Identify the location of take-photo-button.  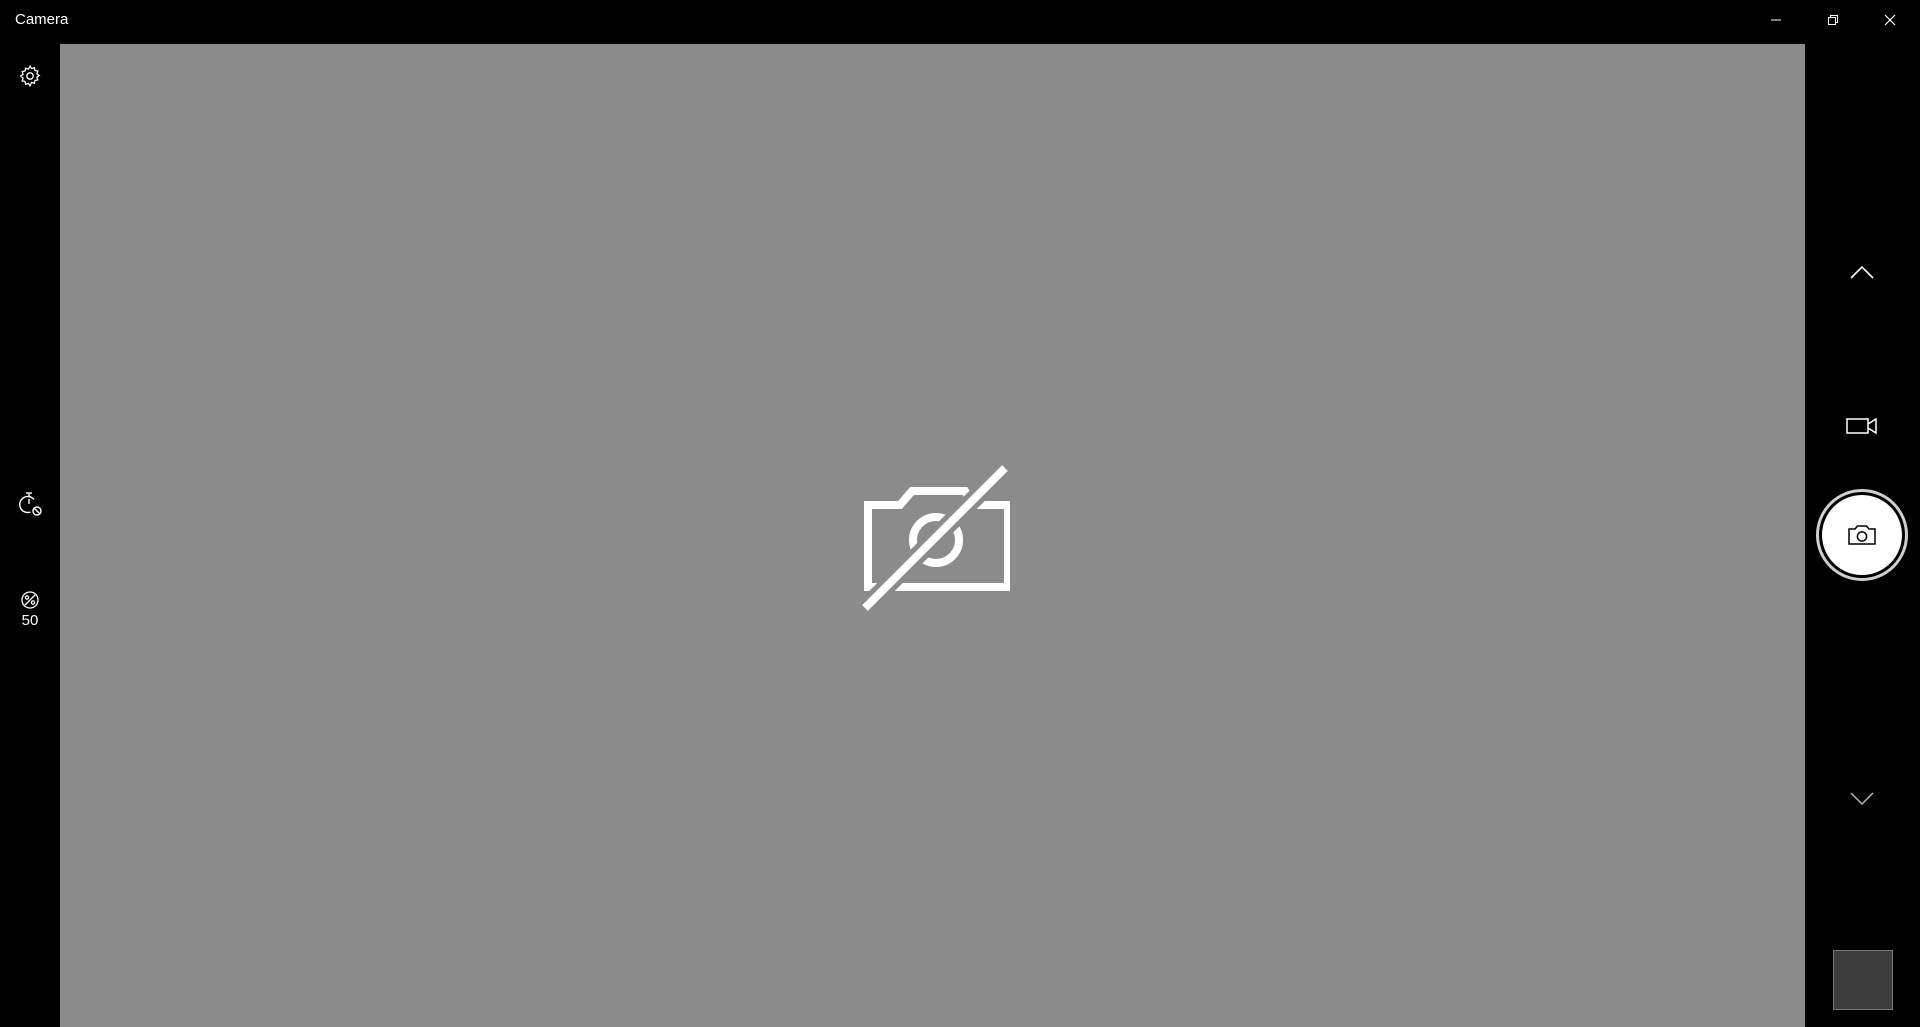
(1862, 535).